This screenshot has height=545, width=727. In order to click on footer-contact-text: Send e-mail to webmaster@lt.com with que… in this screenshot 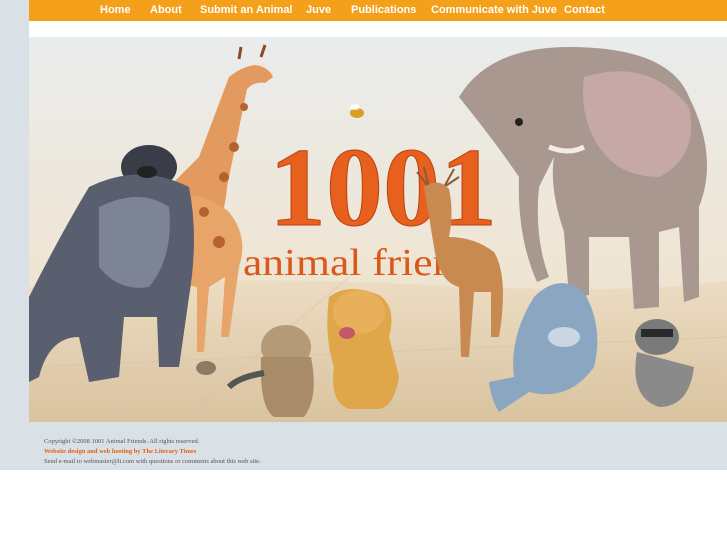, I will do `click(152, 461)`.